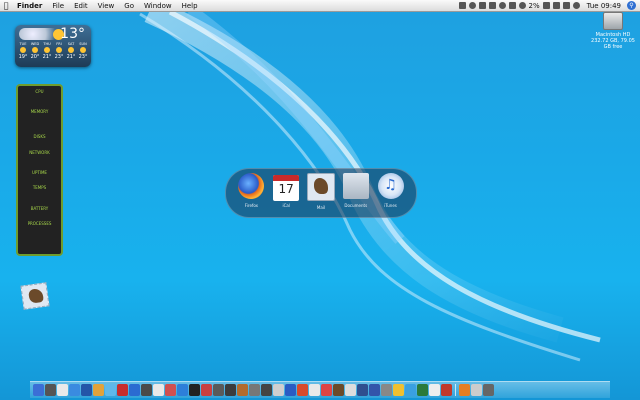  I want to click on mail-icon, so click(320, 187).